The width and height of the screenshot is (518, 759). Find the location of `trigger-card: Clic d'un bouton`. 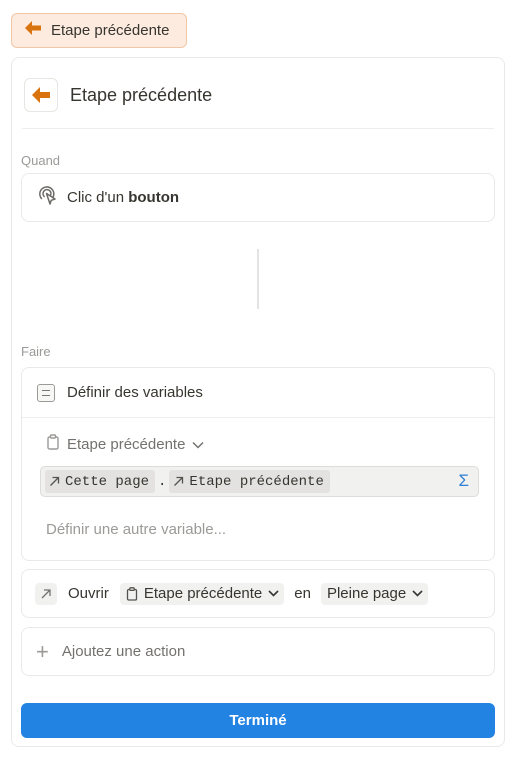

trigger-card: Clic d'un bouton is located at coordinates (258, 197).